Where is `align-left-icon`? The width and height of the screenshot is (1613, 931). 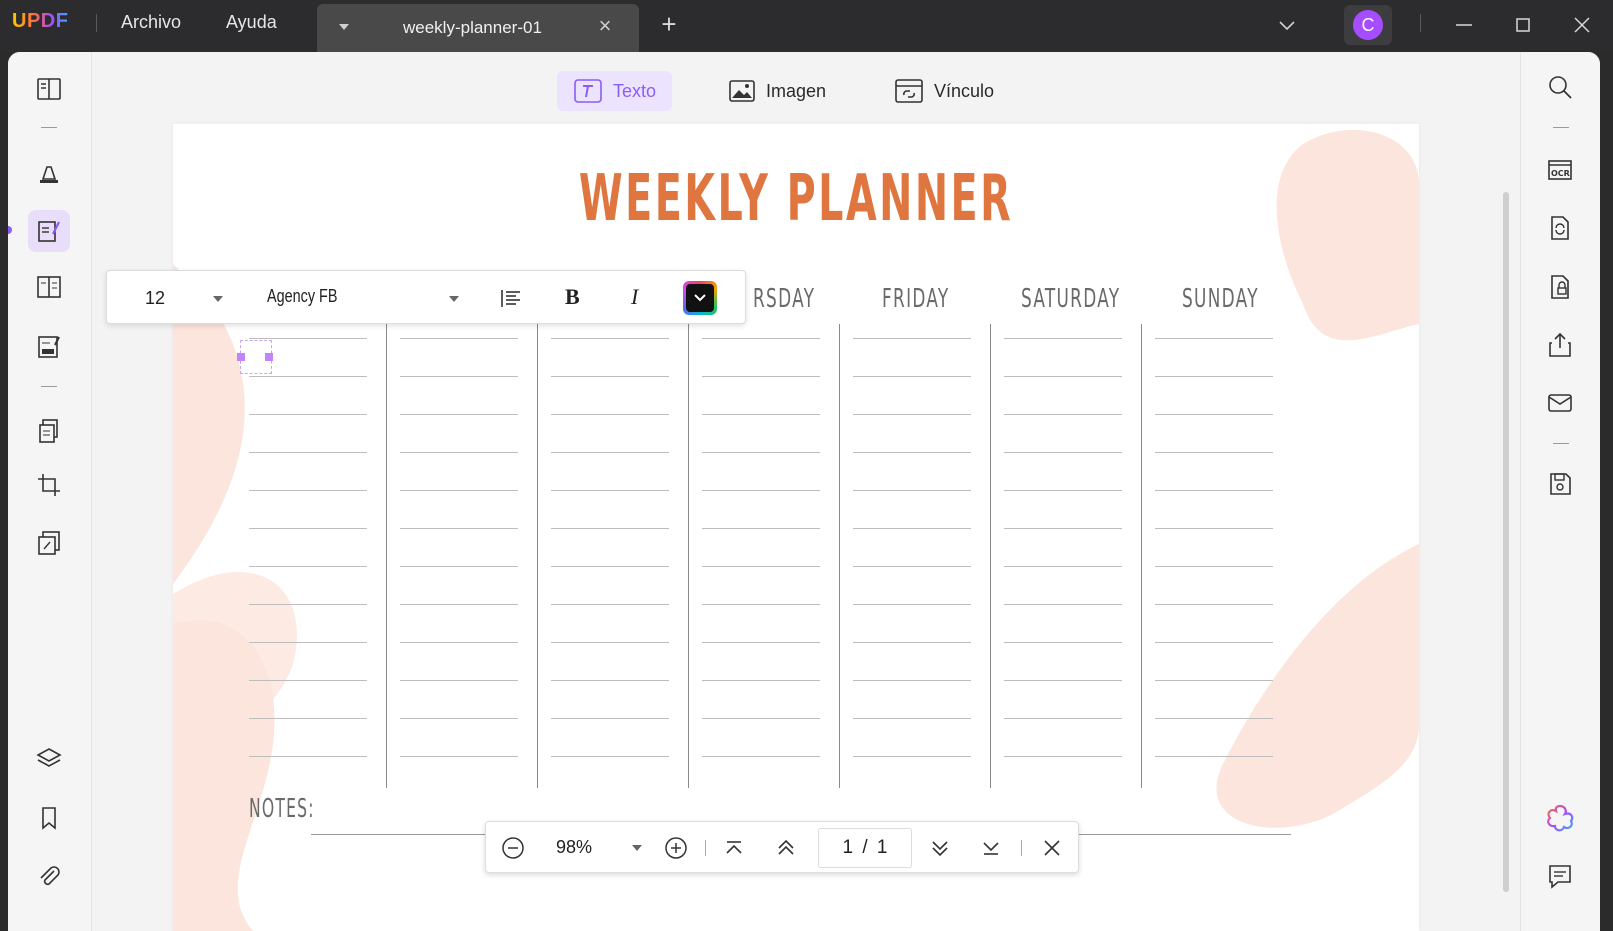
align-left-icon is located at coordinates (511, 298).